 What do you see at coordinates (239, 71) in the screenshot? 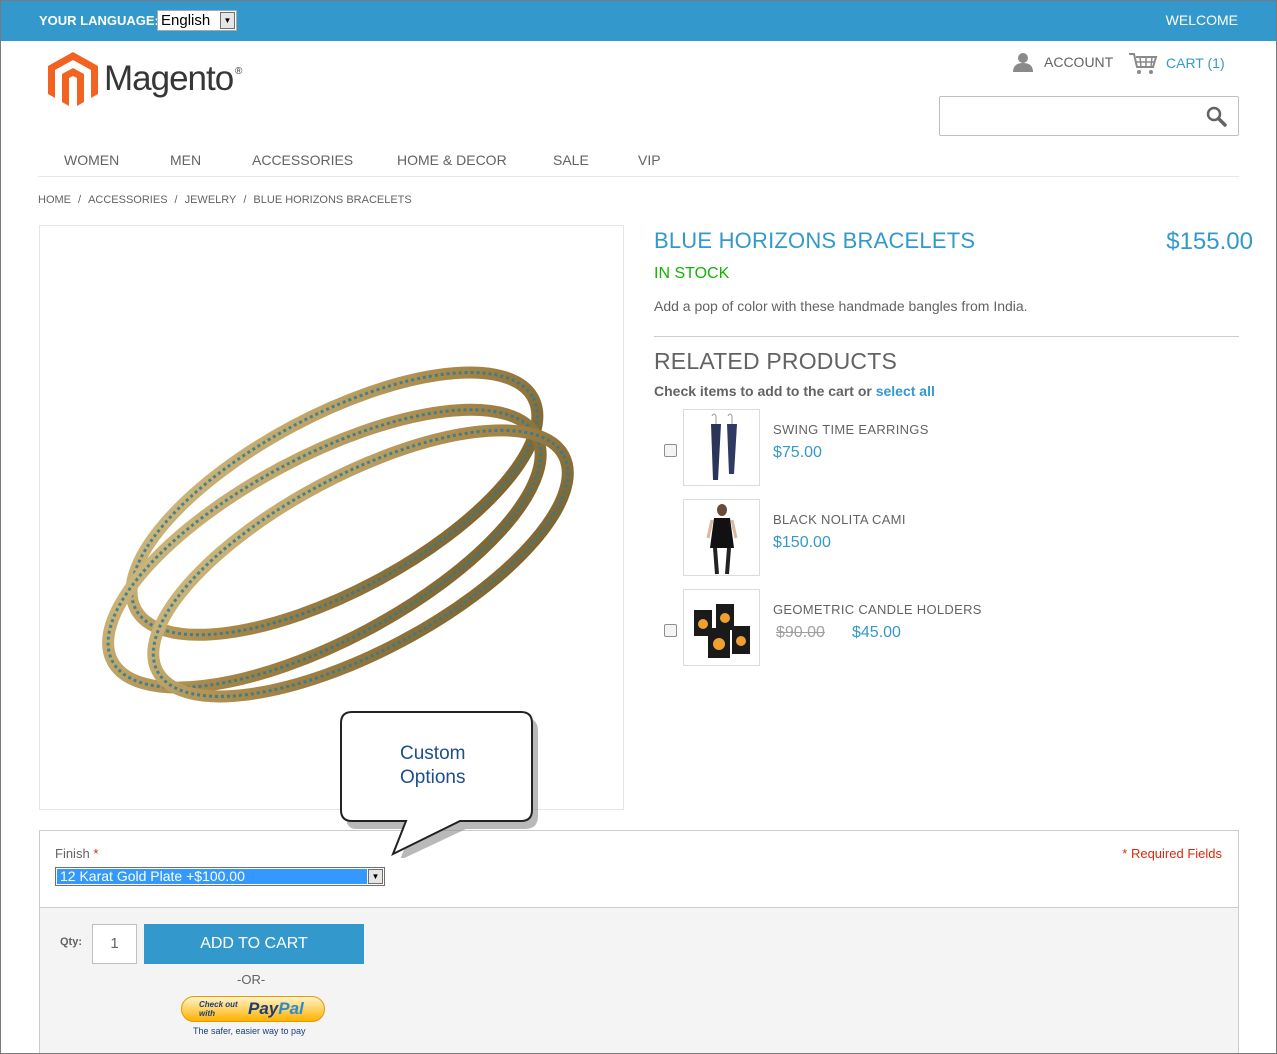
I see `logo-registered-mark: ®` at bounding box center [239, 71].